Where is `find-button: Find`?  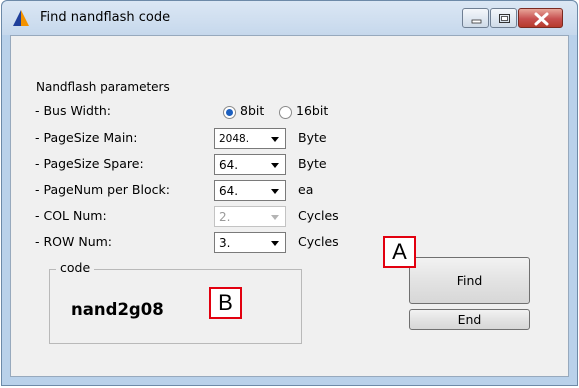
find-button: Find is located at coordinates (469, 280).